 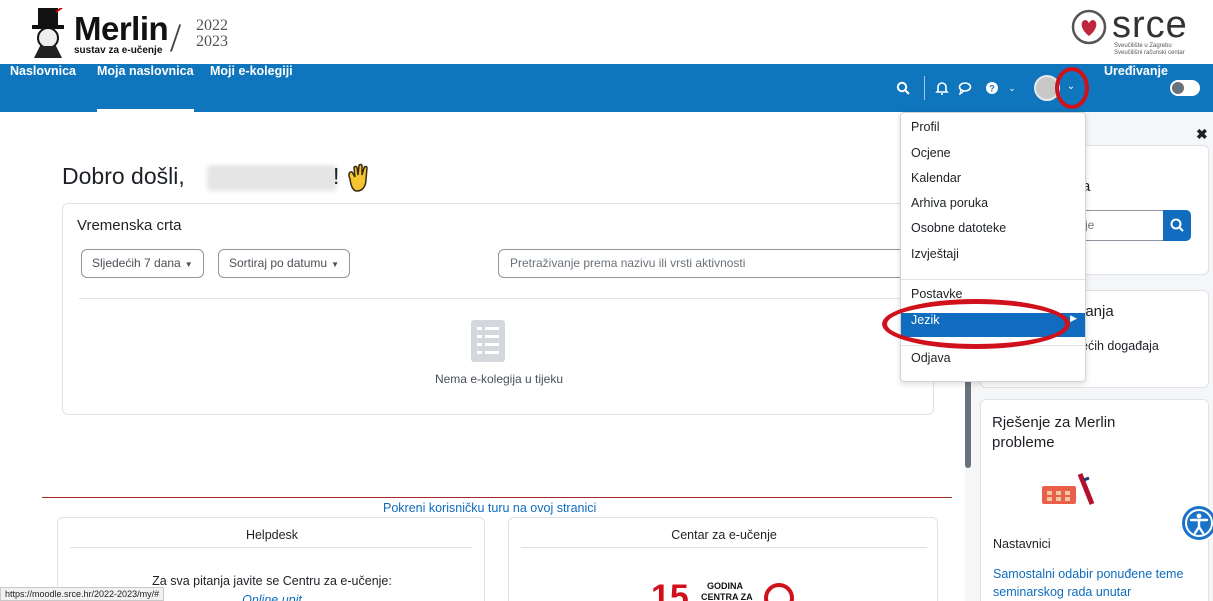 I want to click on timeline-range-select: Sljedećih 7 dana ▼, so click(x=142, y=263).